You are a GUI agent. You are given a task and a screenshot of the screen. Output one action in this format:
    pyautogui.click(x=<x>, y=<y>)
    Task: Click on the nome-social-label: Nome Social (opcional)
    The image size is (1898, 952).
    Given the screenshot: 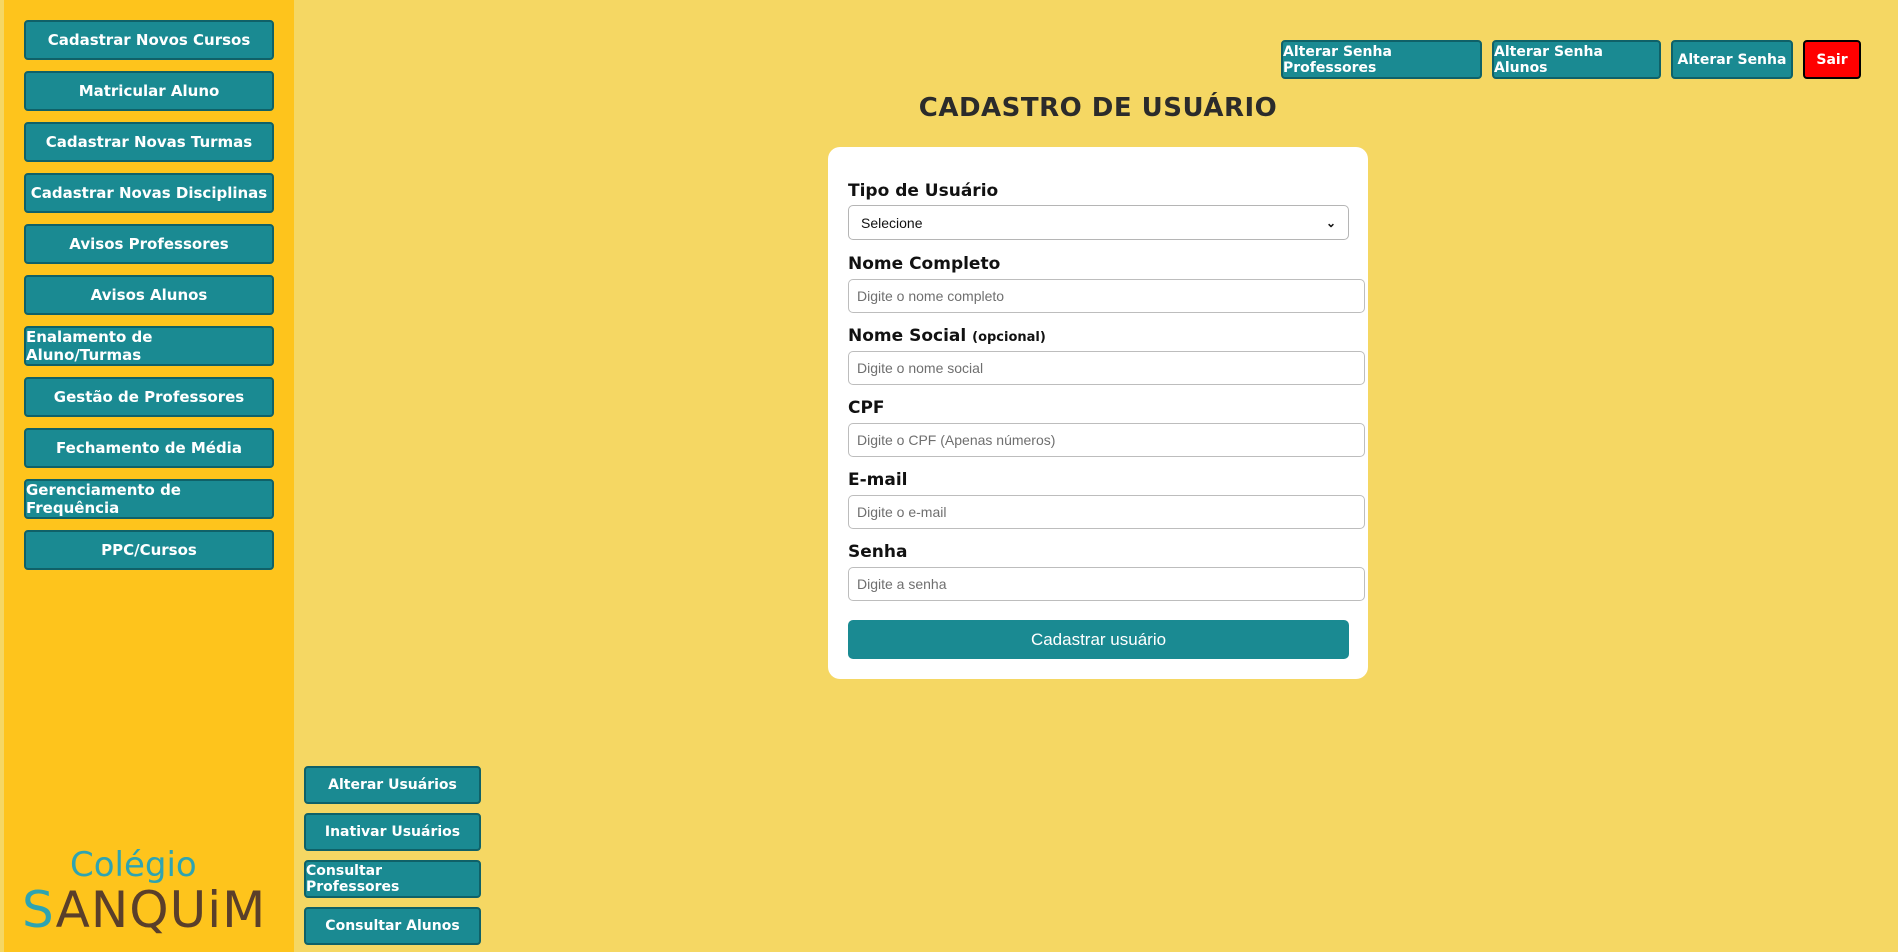 What is the action you would take?
    pyautogui.click(x=947, y=336)
    